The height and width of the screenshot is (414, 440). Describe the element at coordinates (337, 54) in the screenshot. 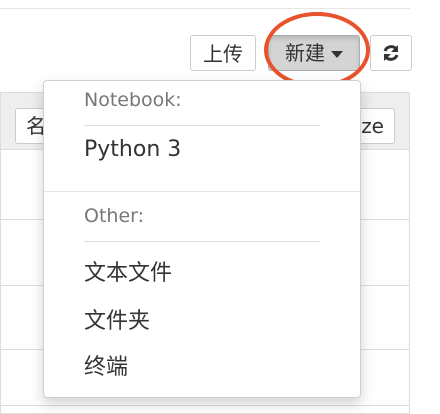

I see `caret-down-icon` at that location.